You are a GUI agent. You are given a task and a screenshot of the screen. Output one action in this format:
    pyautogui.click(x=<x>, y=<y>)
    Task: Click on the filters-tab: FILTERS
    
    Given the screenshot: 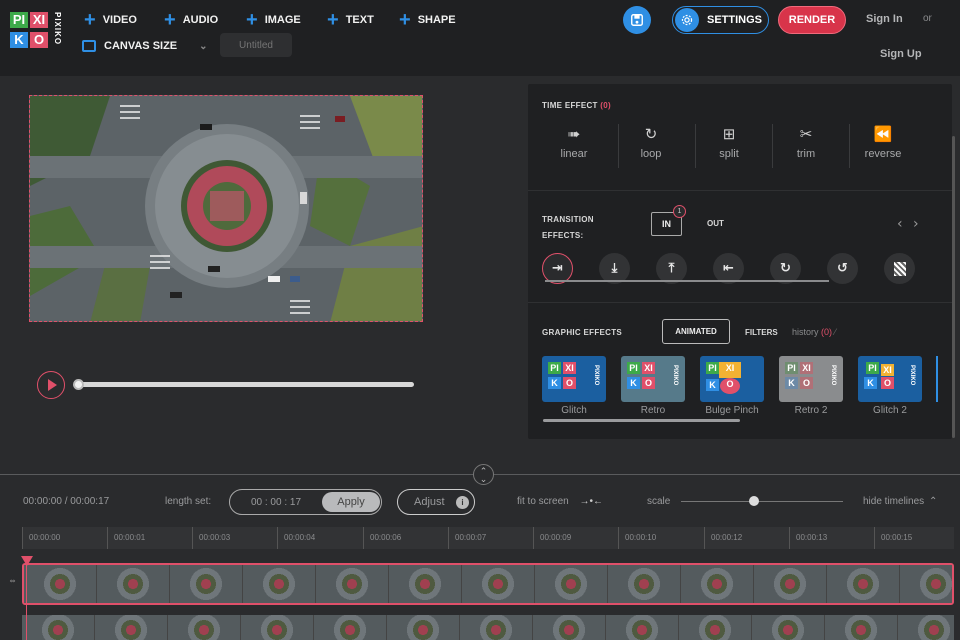 What is the action you would take?
    pyautogui.click(x=761, y=332)
    